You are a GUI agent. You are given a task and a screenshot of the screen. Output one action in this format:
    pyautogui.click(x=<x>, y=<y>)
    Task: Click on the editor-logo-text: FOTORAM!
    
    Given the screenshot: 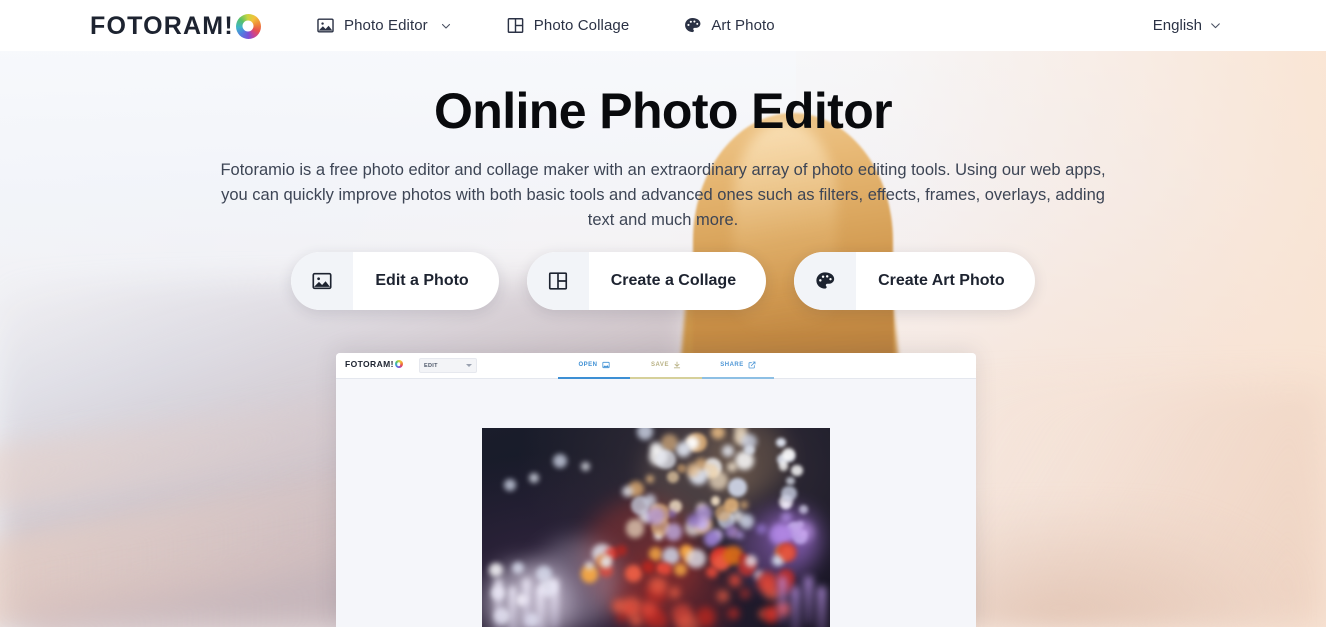 What is the action you would take?
    pyautogui.click(x=369, y=364)
    